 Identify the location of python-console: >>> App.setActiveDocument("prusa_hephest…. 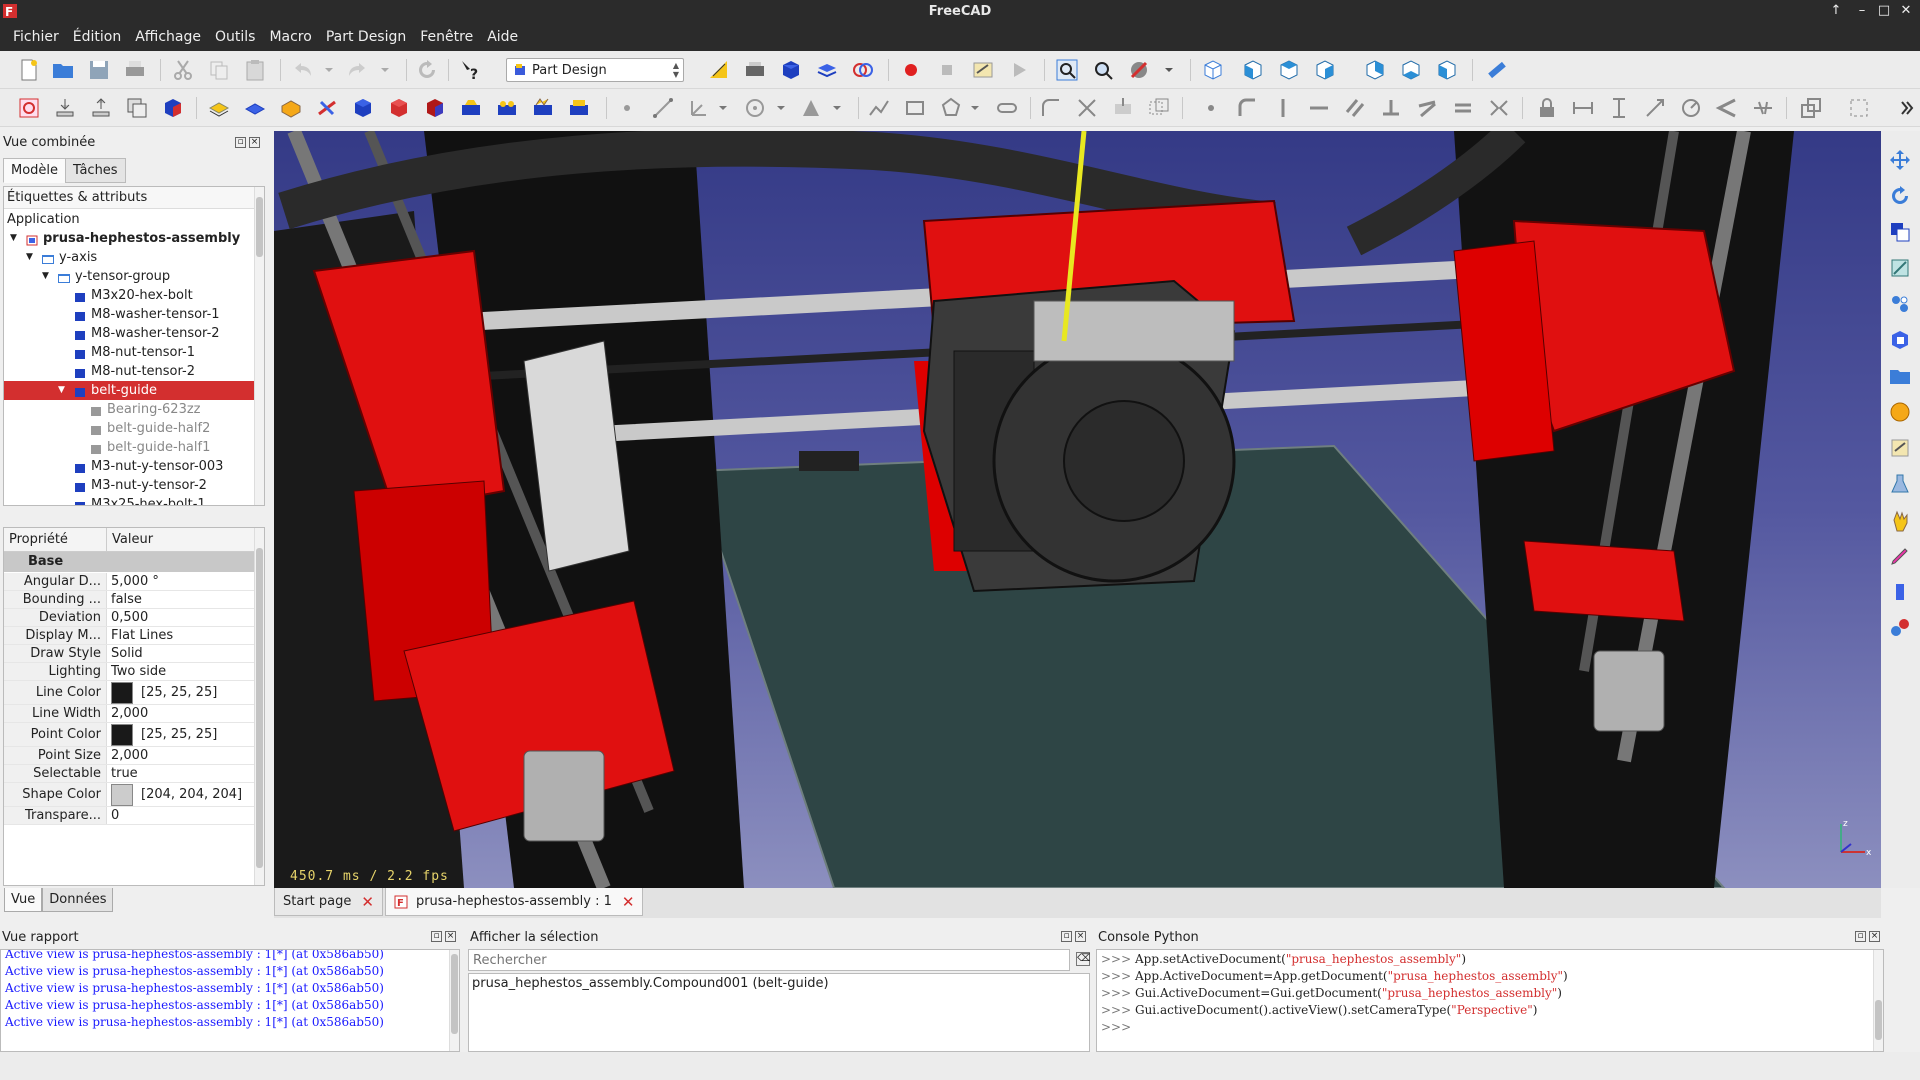
(1490, 1000).